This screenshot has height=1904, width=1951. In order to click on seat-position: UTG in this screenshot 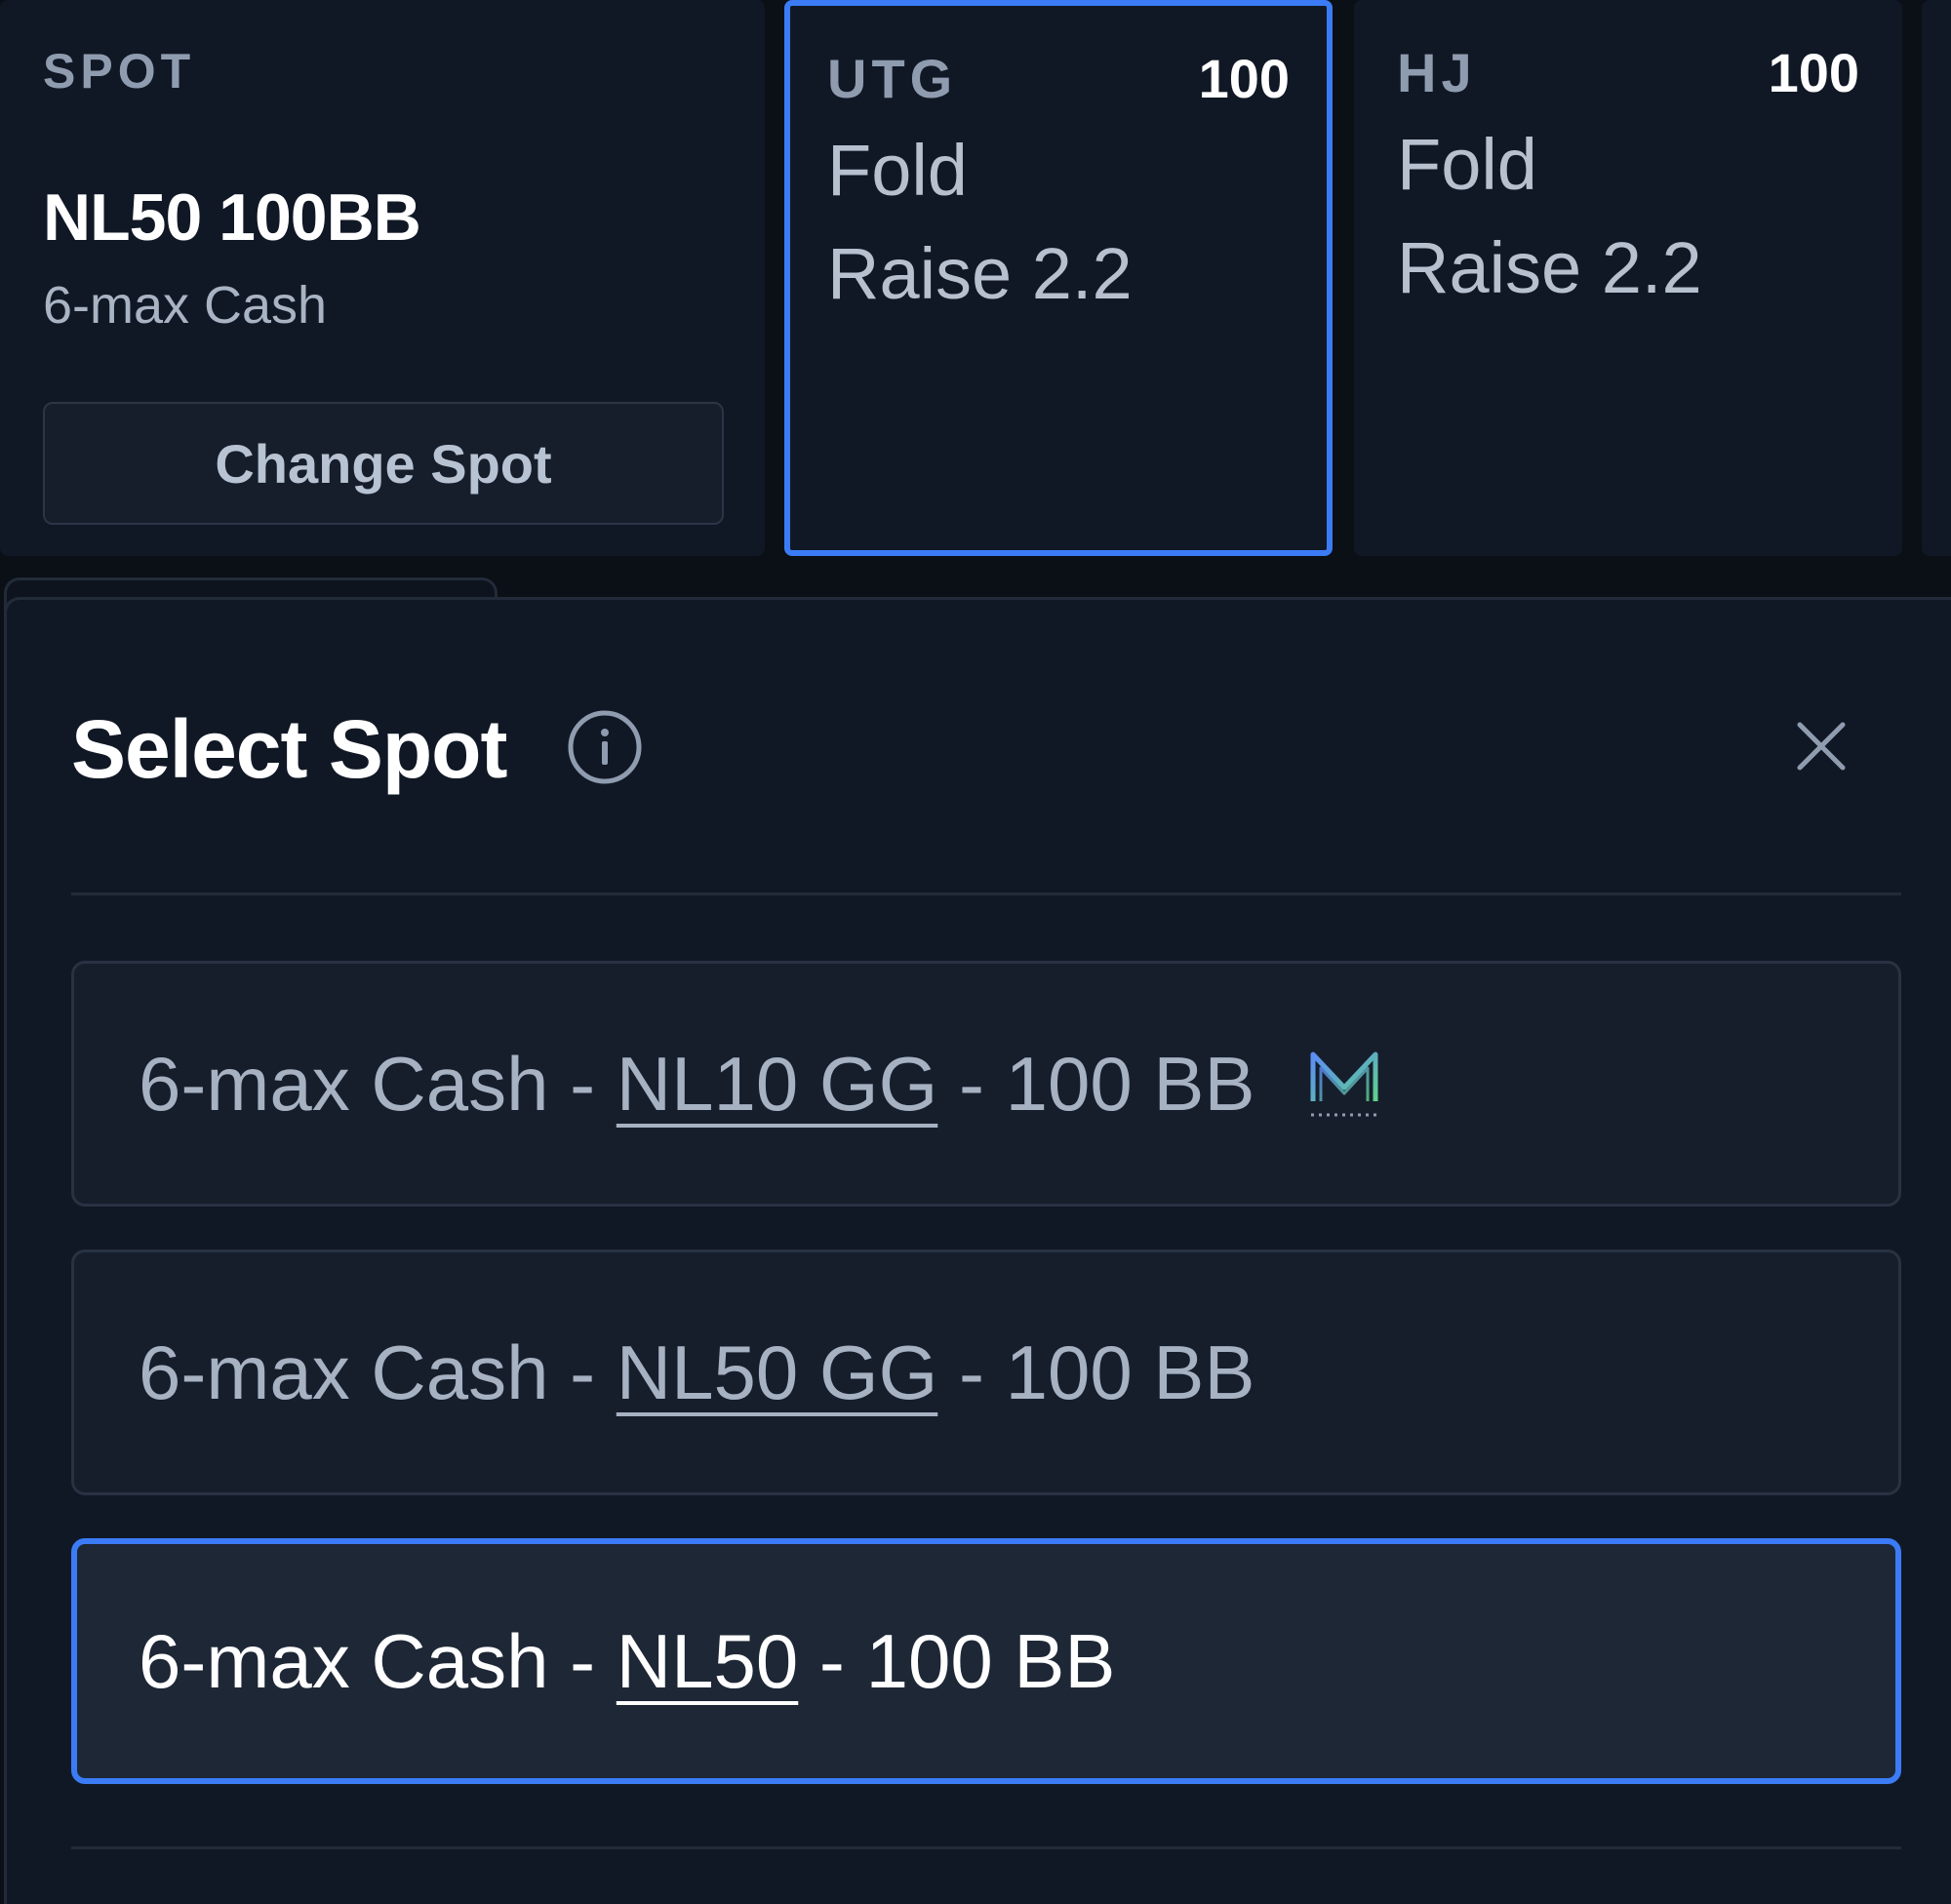, I will do `click(893, 78)`.